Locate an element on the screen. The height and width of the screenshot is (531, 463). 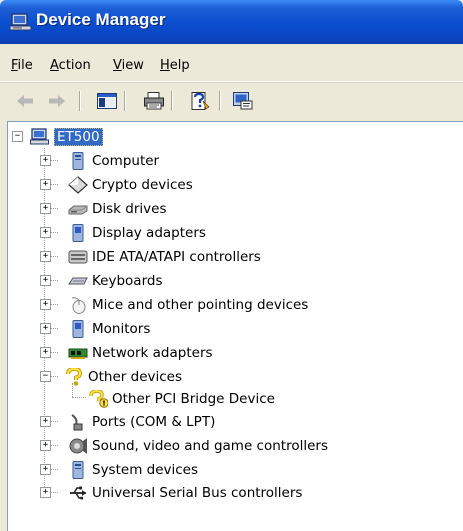
mouse-icon is located at coordinates (78, 305).